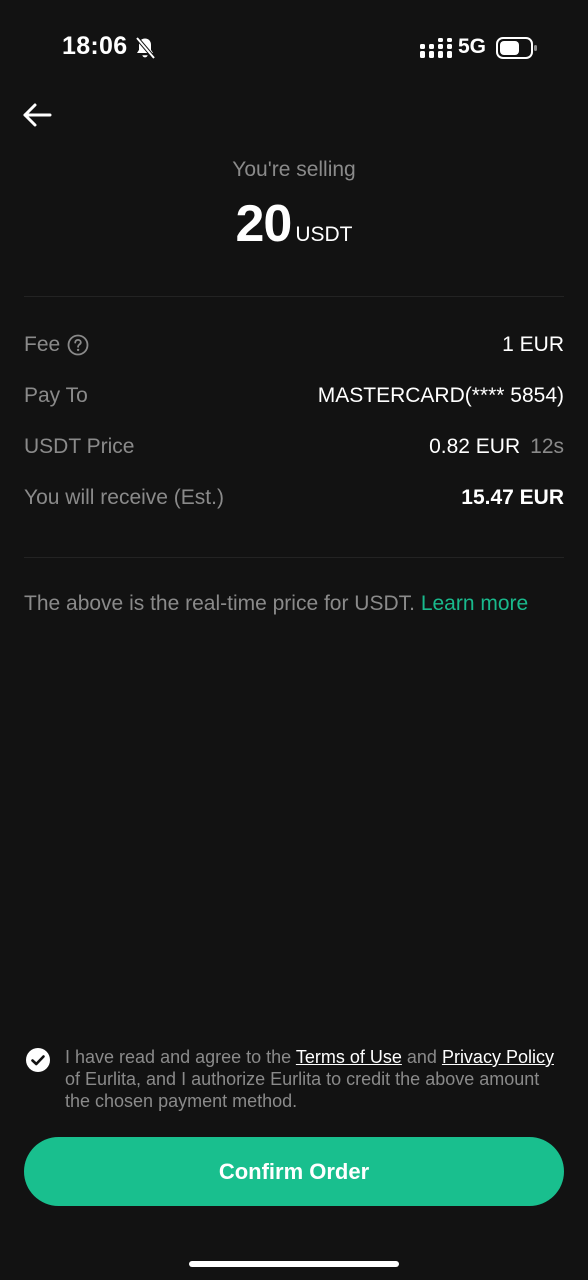 This screenshot has width=588, height=1280. What do you see at coordinates (512, 497) in the screenshot?
I see `receive-value: 15.47 EUR` at bounding box center [512, 497].